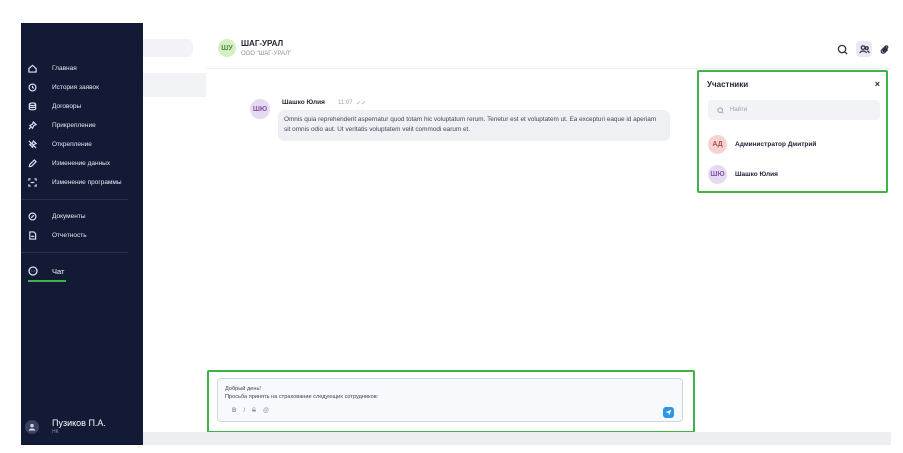  I want to click on bold-button: B, so click(234, 411).